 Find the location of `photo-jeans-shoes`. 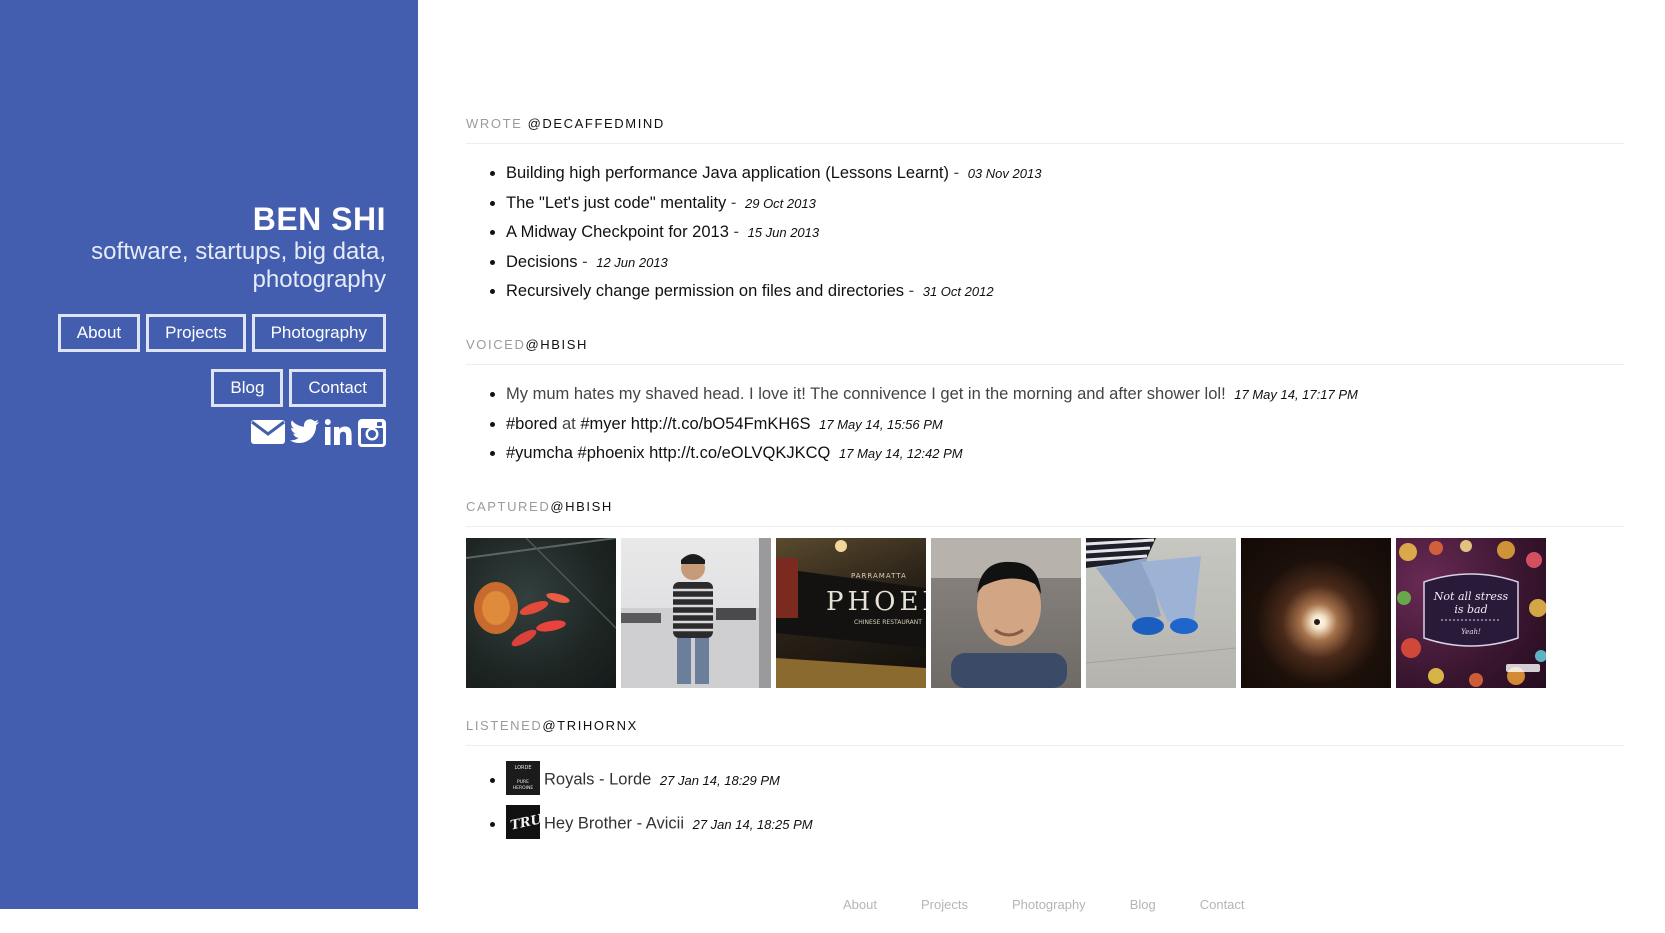

photo-jeans-shoes is located at coordinates (1161, 613).